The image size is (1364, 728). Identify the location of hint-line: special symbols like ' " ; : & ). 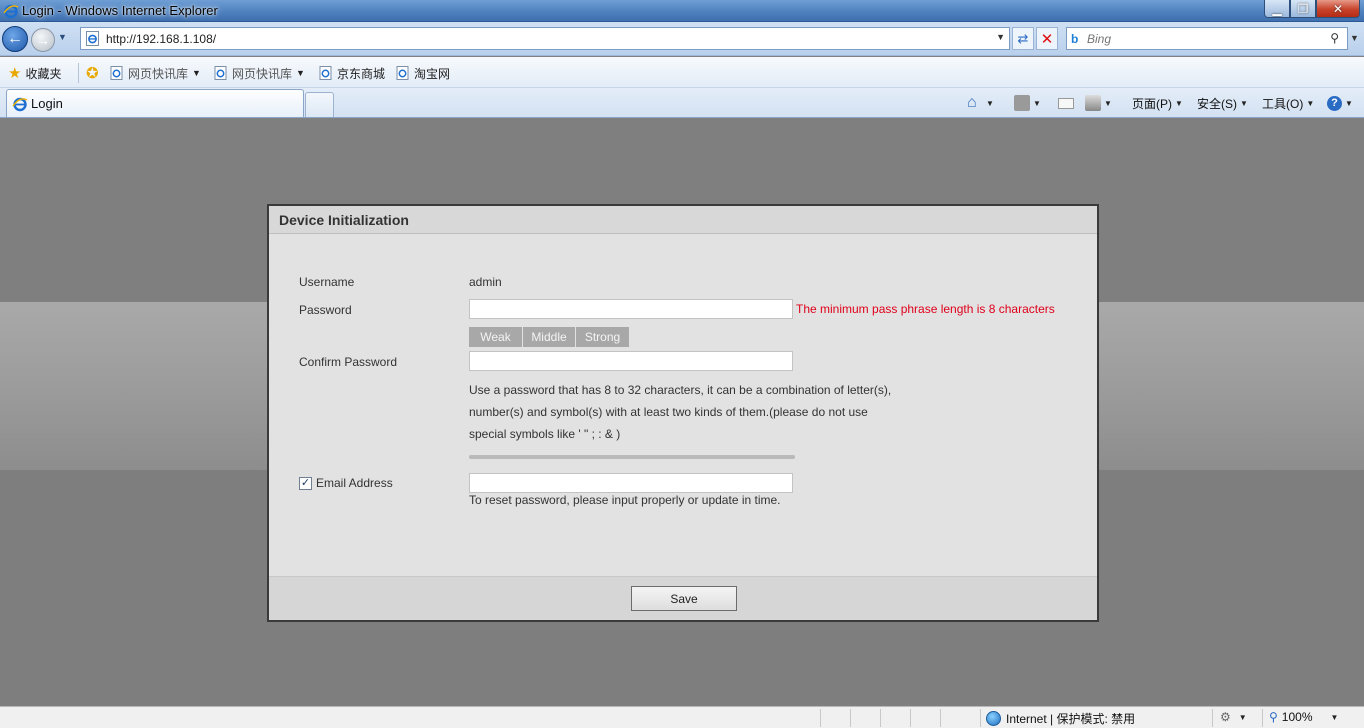
(545, 434).